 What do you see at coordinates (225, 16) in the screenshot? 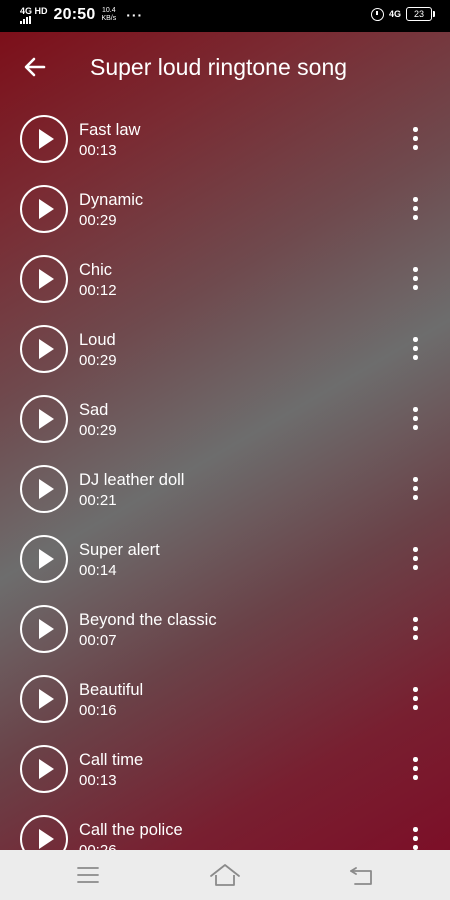
I see `status-bar: 4G HD 20:50 10.4 KB/s ··· 4G 23` at bounding box center [225, 16].